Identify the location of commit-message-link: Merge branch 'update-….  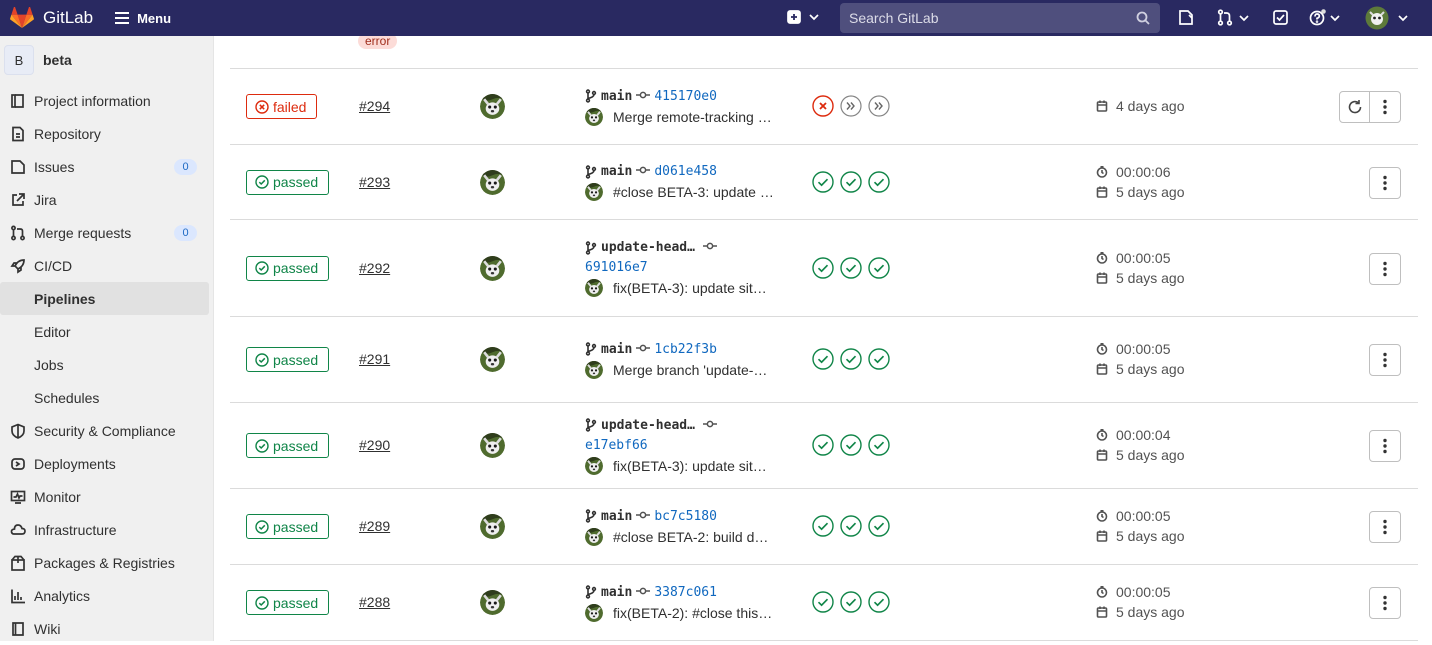
(690, 370).